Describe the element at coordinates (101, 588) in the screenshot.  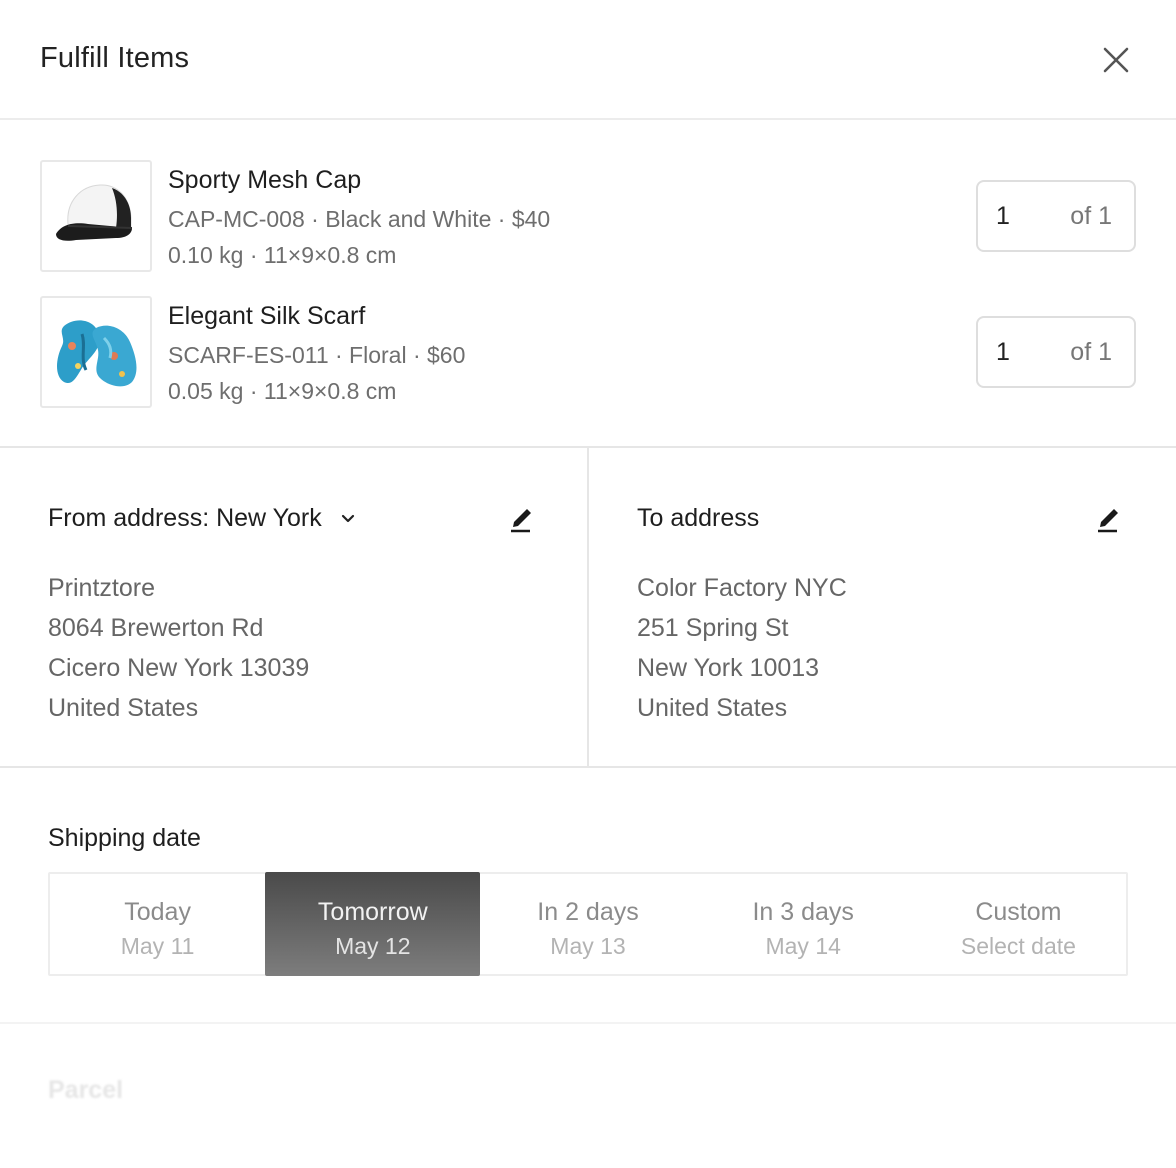
I see `address-line: Printztore` at that location.